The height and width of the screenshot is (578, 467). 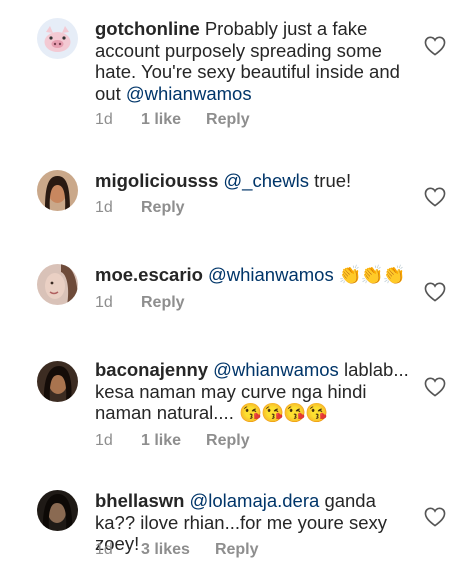 I want to click on pig-avatar-icon, so click(x=57, y=38).